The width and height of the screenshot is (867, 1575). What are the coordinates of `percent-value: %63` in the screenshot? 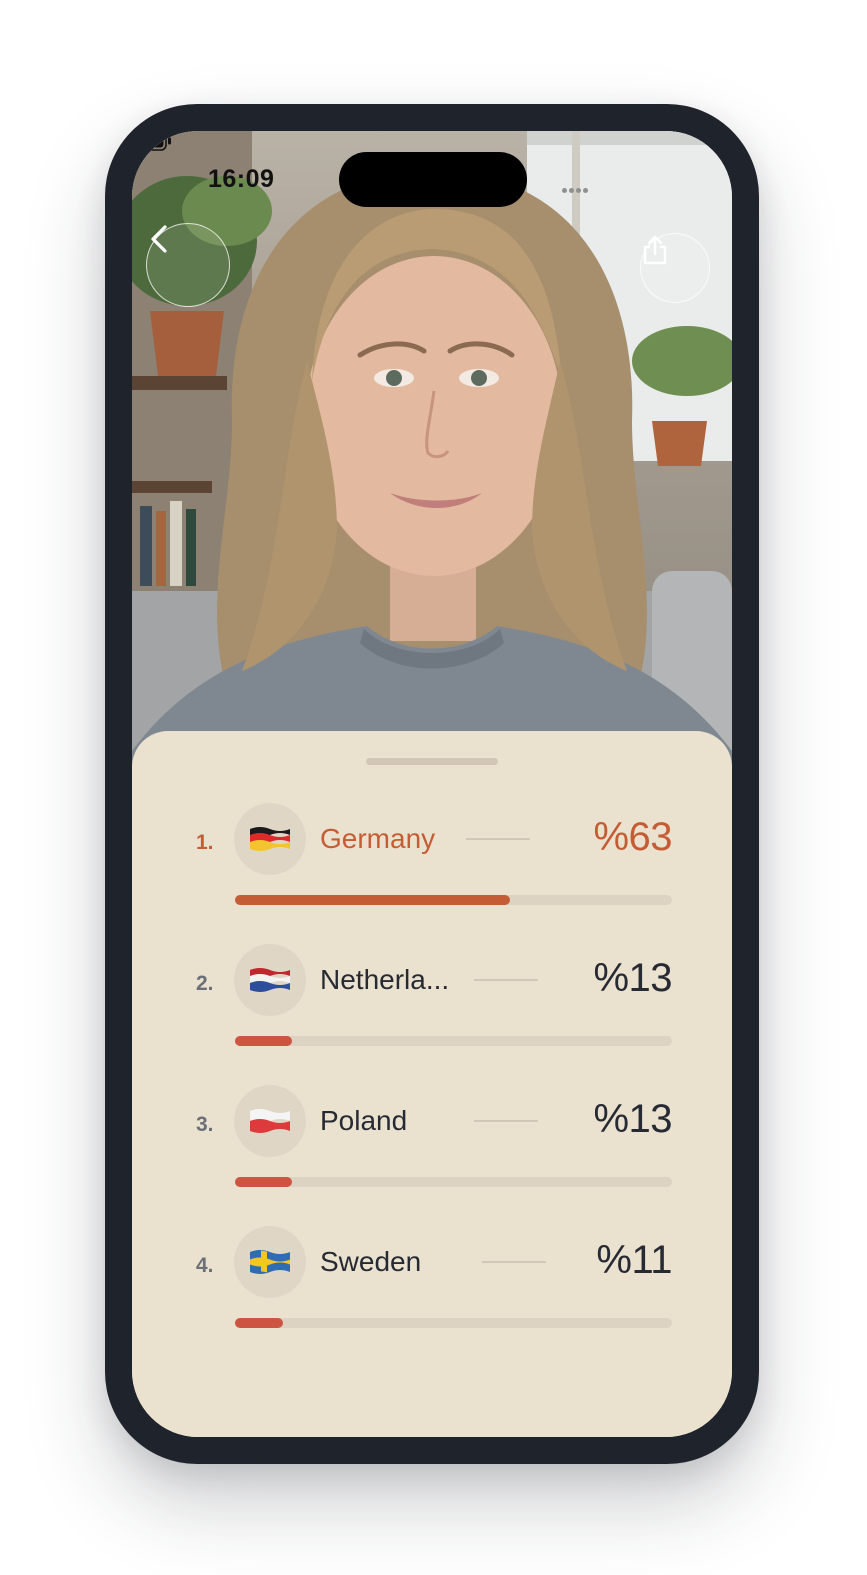 It's located at (632, 837).